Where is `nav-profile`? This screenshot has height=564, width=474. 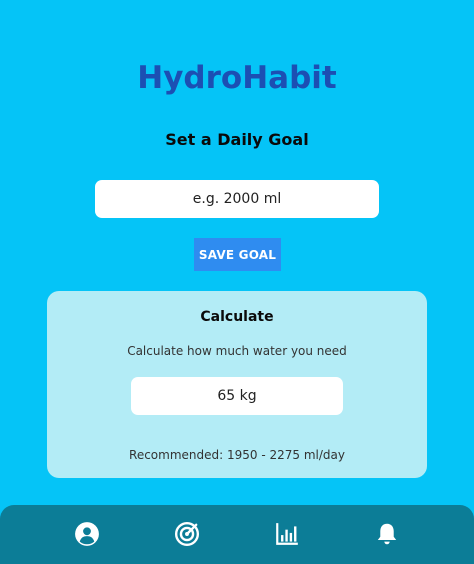
nav-profile is located at coordinates (87, 534).